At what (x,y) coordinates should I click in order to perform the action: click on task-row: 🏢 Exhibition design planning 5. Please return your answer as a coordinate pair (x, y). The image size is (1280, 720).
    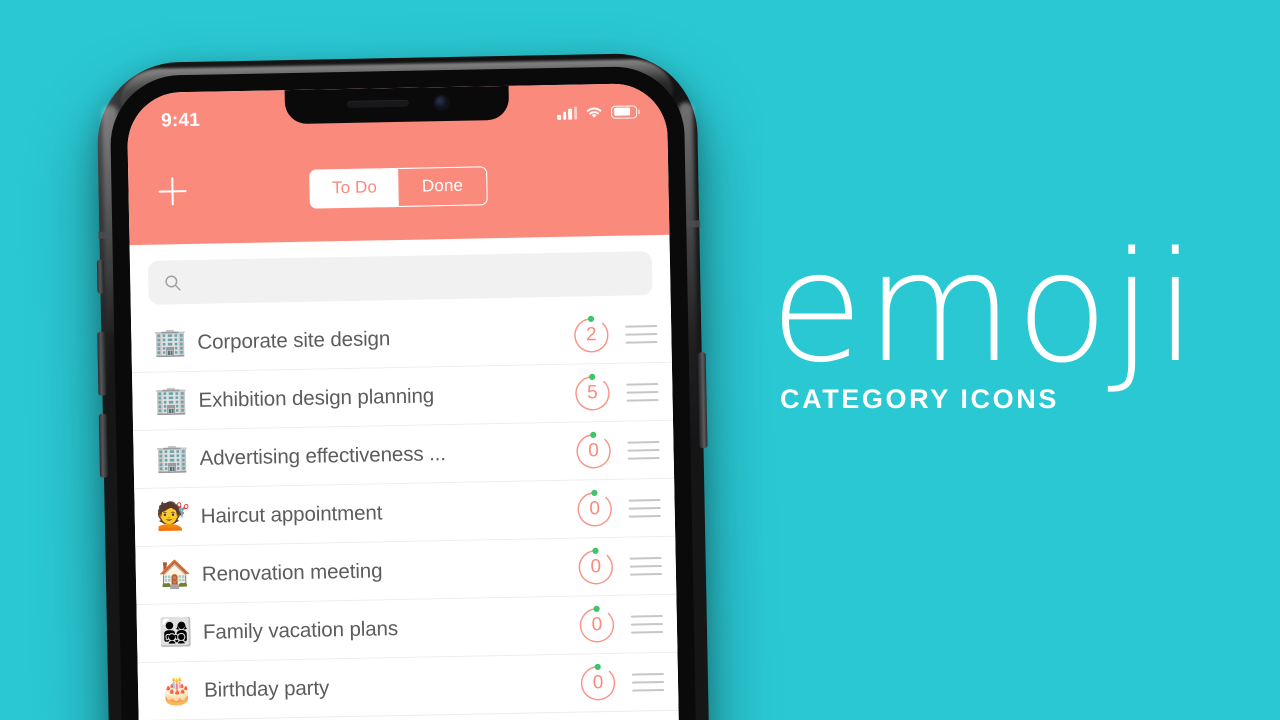
    Looking at the image, I should click on (403, 397).